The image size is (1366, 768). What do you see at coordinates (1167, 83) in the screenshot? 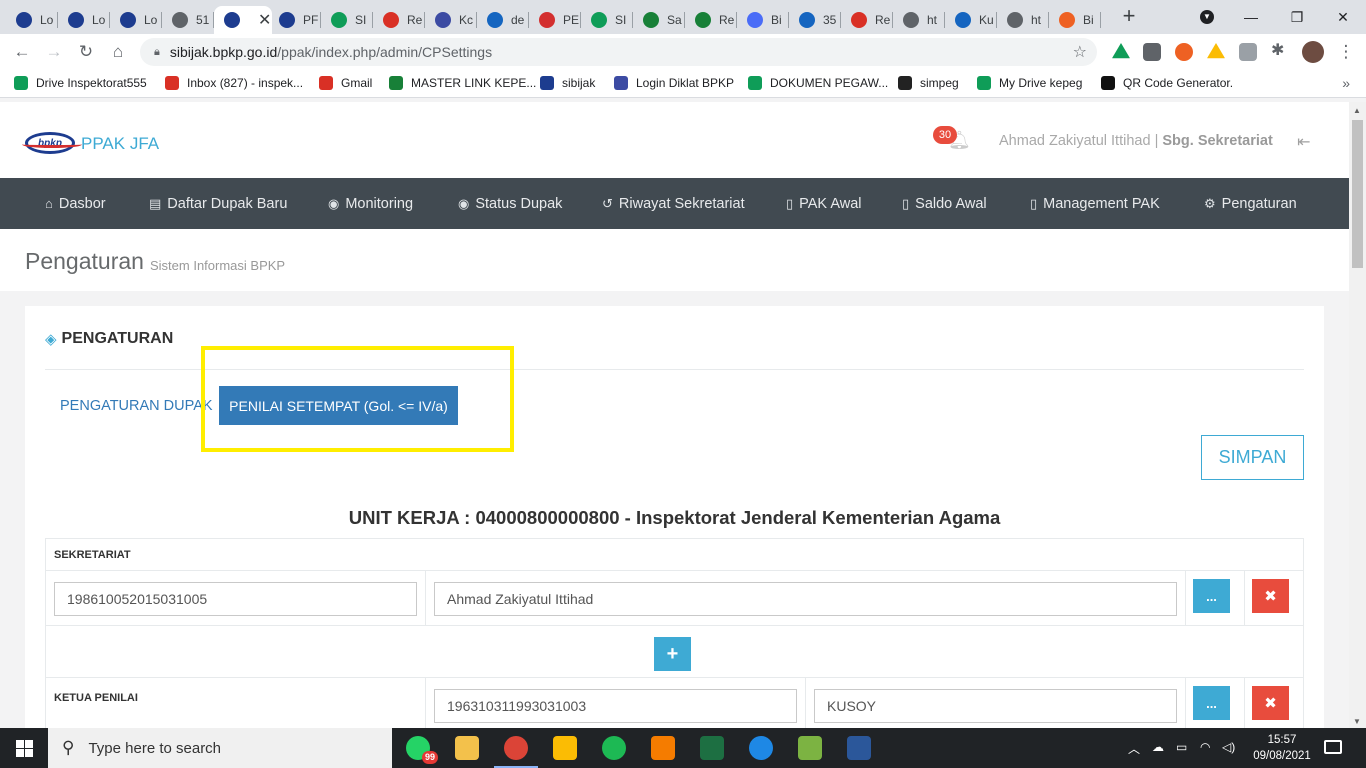
I see `bookmark-item: QR Code Generator.` at bounding box center [1167, 83].